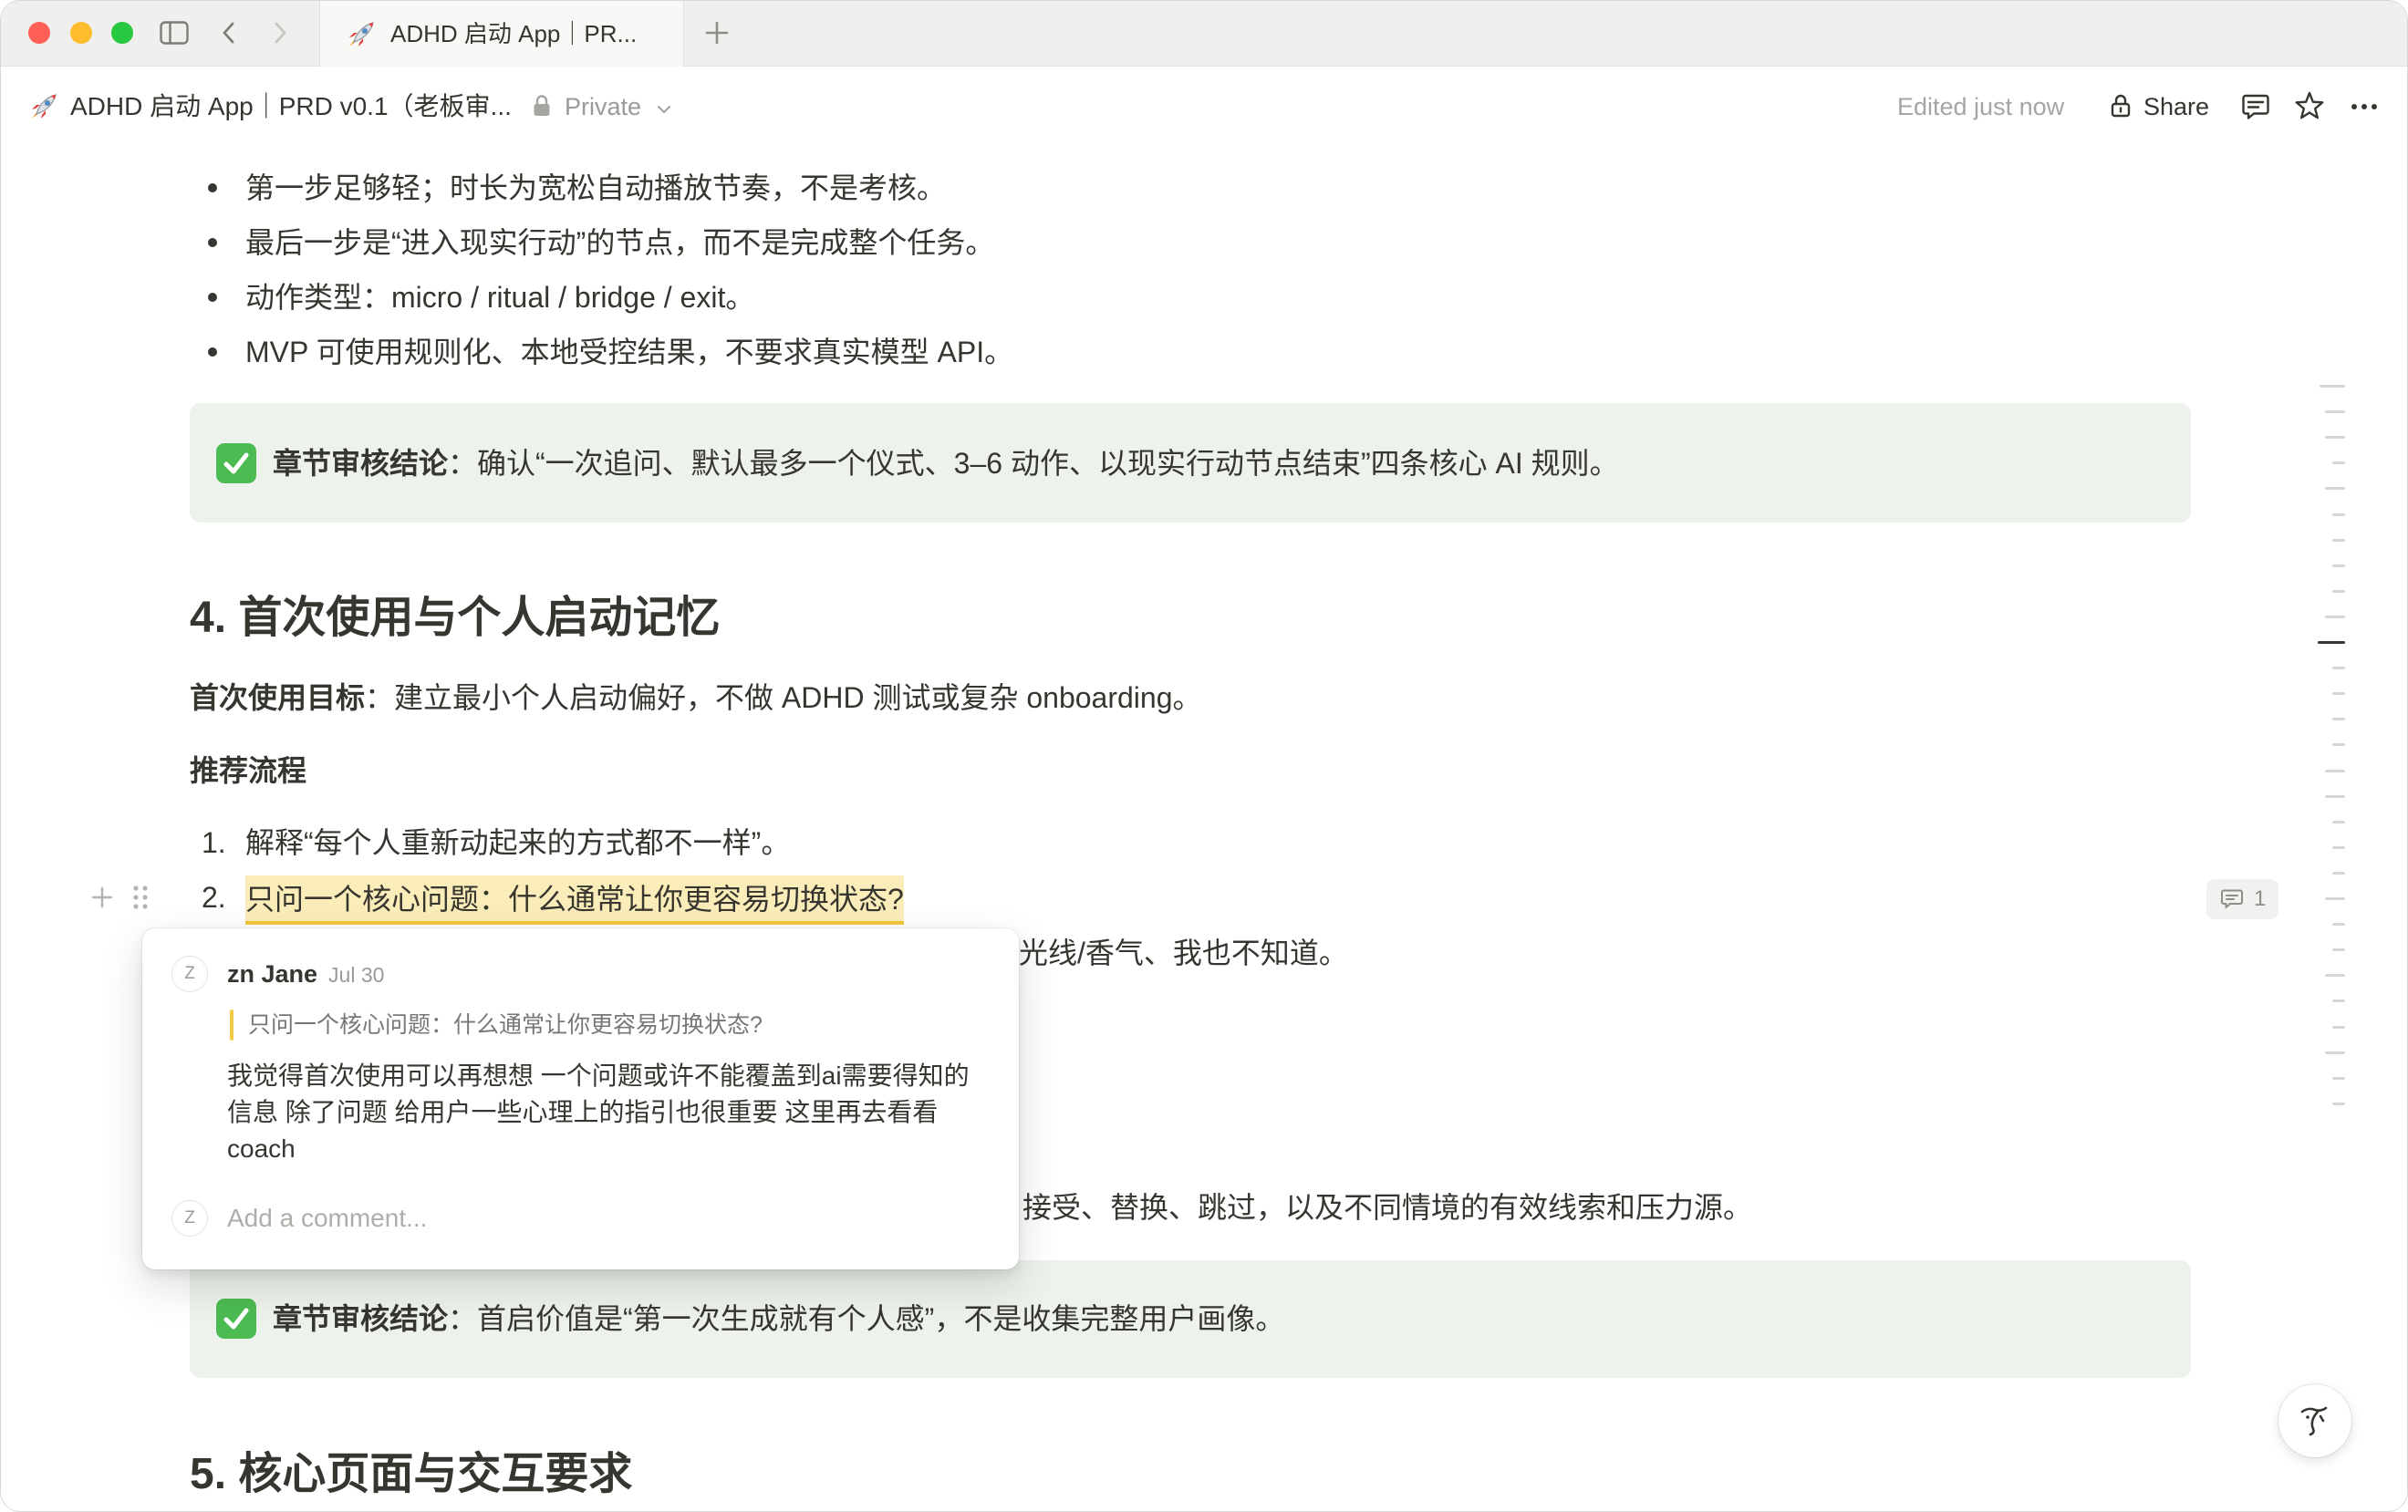 The width and height of the screenshot is (2408, 1512). I want to click on paragraph-flow-label: 推荐流程, so click(248, 770).